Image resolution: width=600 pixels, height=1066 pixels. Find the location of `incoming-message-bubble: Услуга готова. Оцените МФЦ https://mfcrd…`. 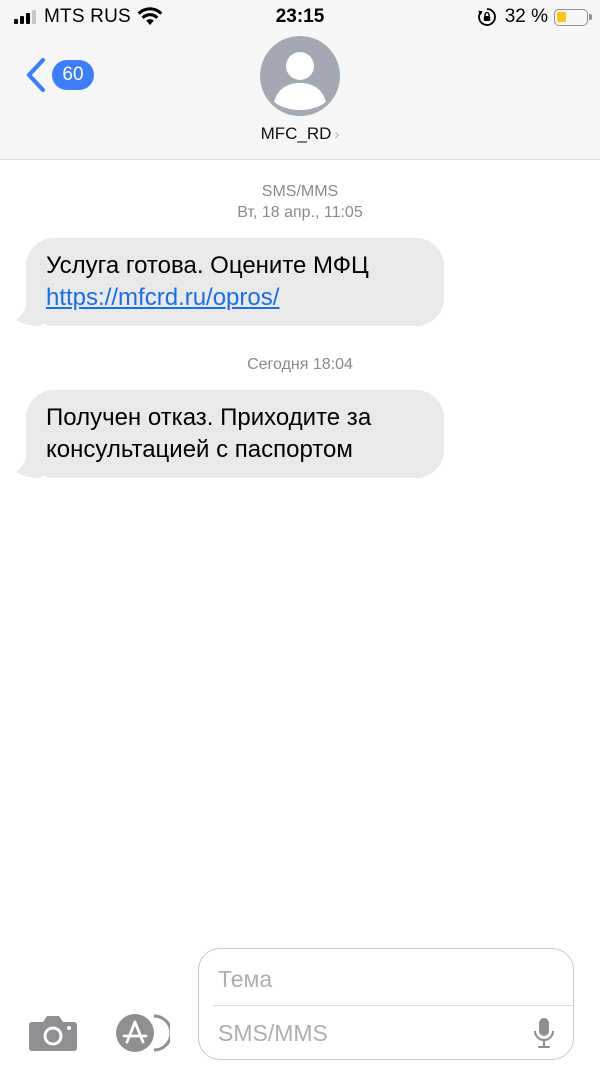

incoming-message-bubble: Услуга готова. Оцените МФЦ https://mfcrd… is located at coordinates (230, 282).